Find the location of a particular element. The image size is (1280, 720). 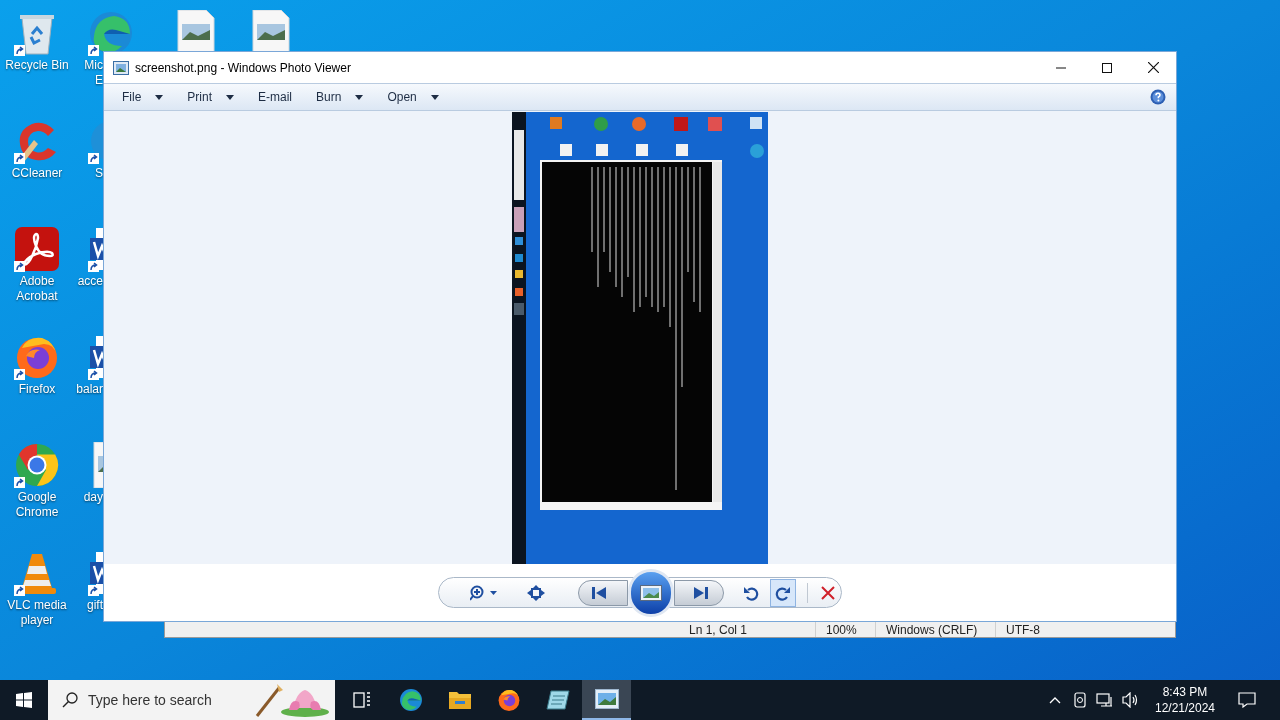

desktop-icon-label: acce is located at coordinates (90, 281).